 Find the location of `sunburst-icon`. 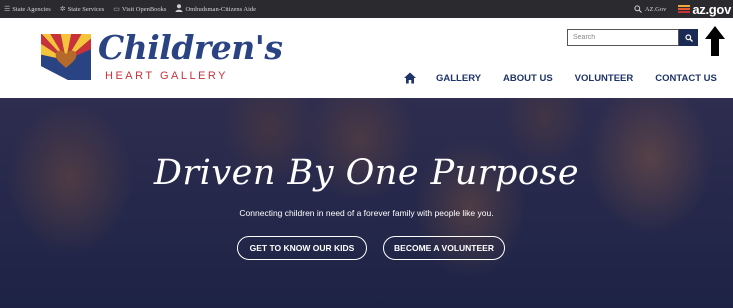

sunburst-icon is located at coordinates (684, 9).